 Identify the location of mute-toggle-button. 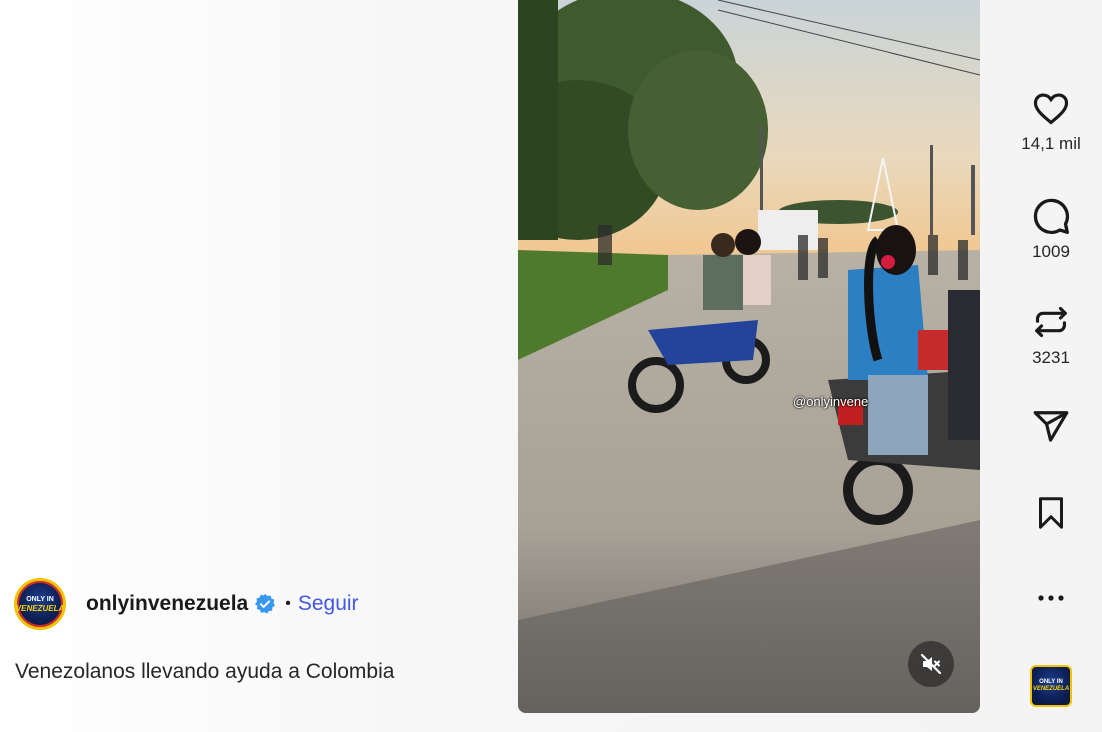
(931, 664).